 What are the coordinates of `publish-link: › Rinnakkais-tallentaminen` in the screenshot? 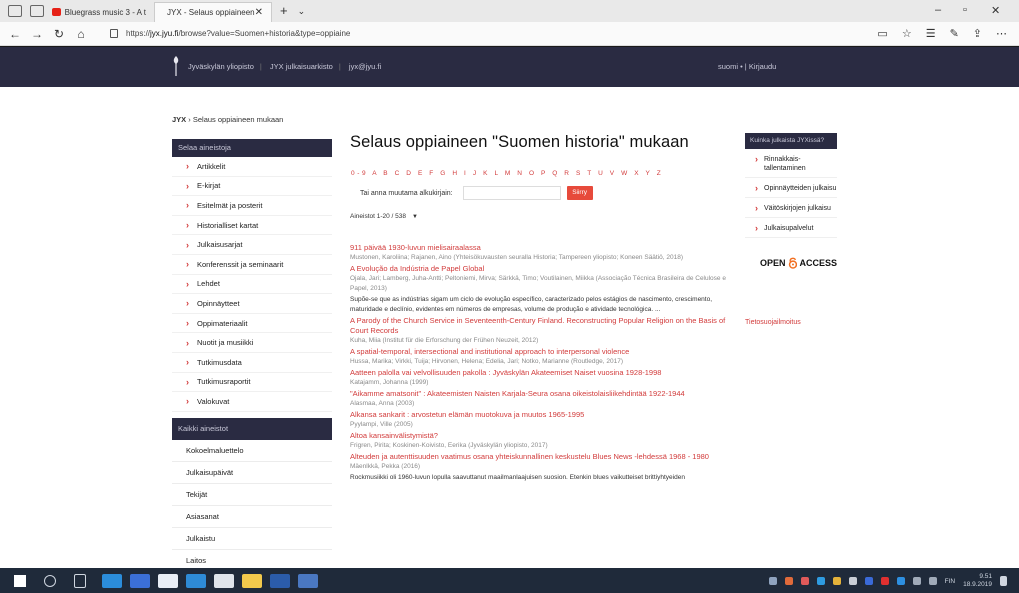 It's located at (791, 163).